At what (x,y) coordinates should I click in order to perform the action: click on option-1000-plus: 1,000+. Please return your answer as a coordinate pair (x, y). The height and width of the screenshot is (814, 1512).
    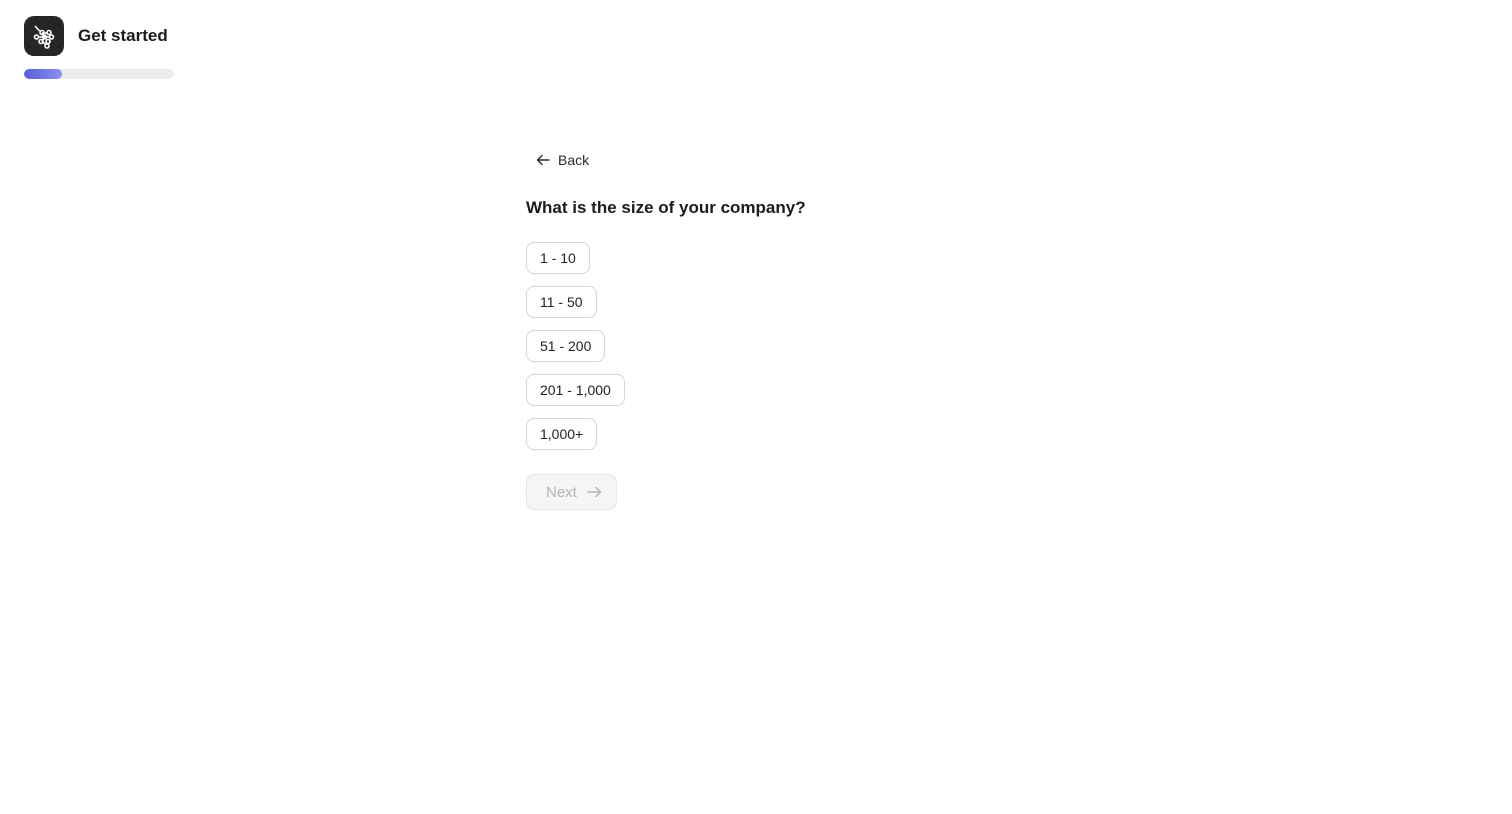
    Looking at the image, I should click on (562, 434).